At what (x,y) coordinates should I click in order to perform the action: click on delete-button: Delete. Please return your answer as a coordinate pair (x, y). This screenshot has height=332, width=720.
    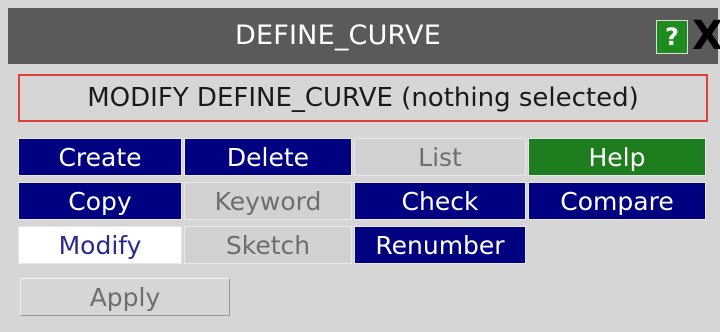
    Looking at the image, I should click on (268, 157).